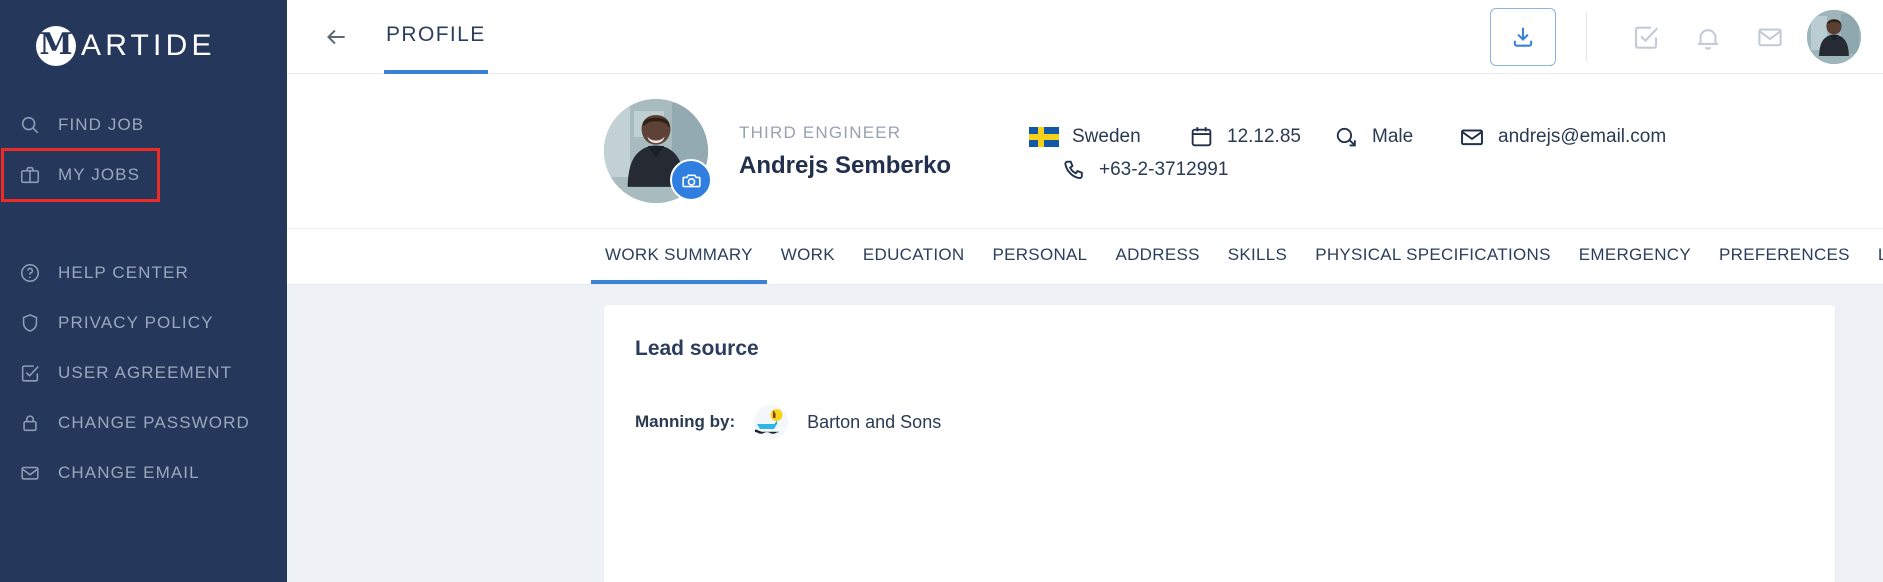 Image resolution: width=1883 pixels, height=582 pixels. What do you see at coordinates (136, 322) in the screenshot?
I see `sidebar-item-label: PRIVACY POLICY` at bounding box center [136, 322].